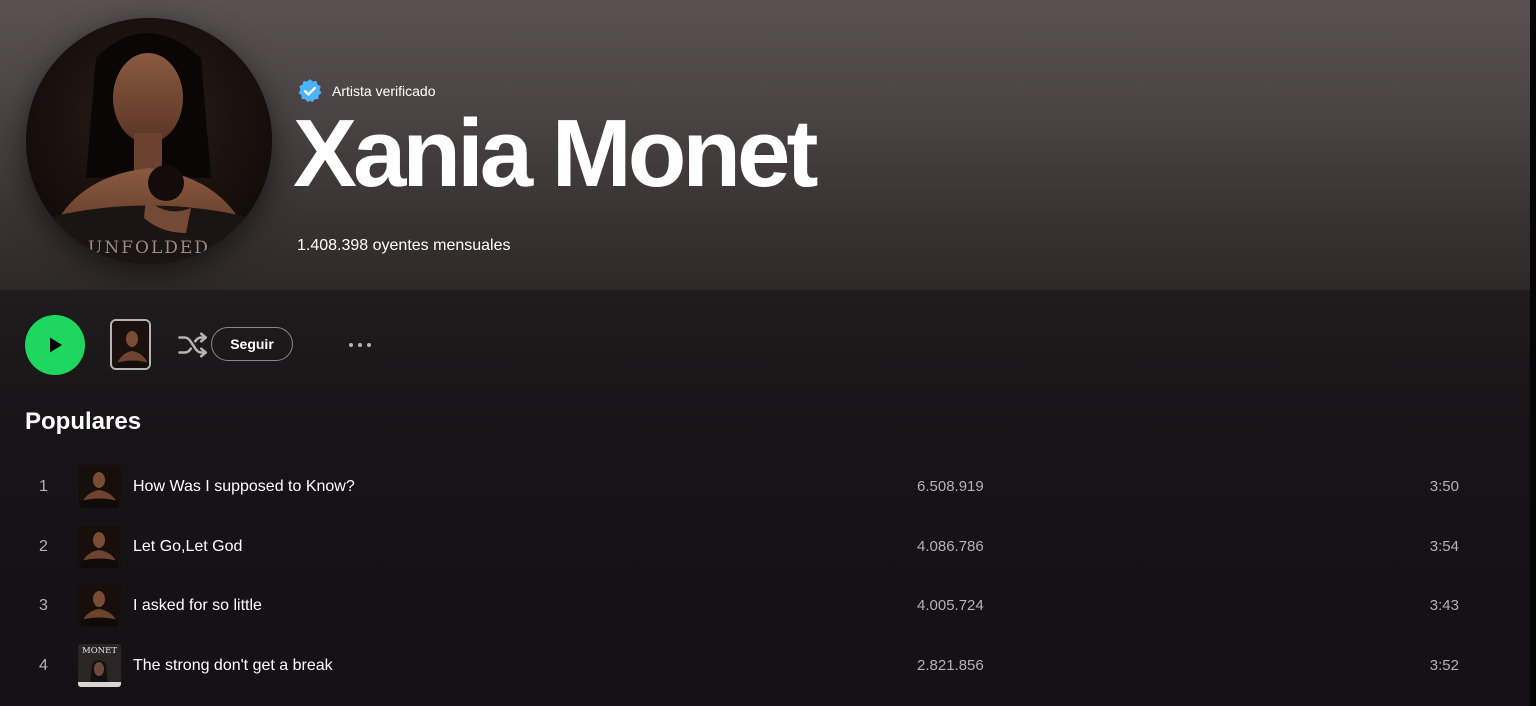  What do you see at coordinates (99, 665) in the screenshot?
I see `track-cover: MONET` at bounding box center [99, 665].